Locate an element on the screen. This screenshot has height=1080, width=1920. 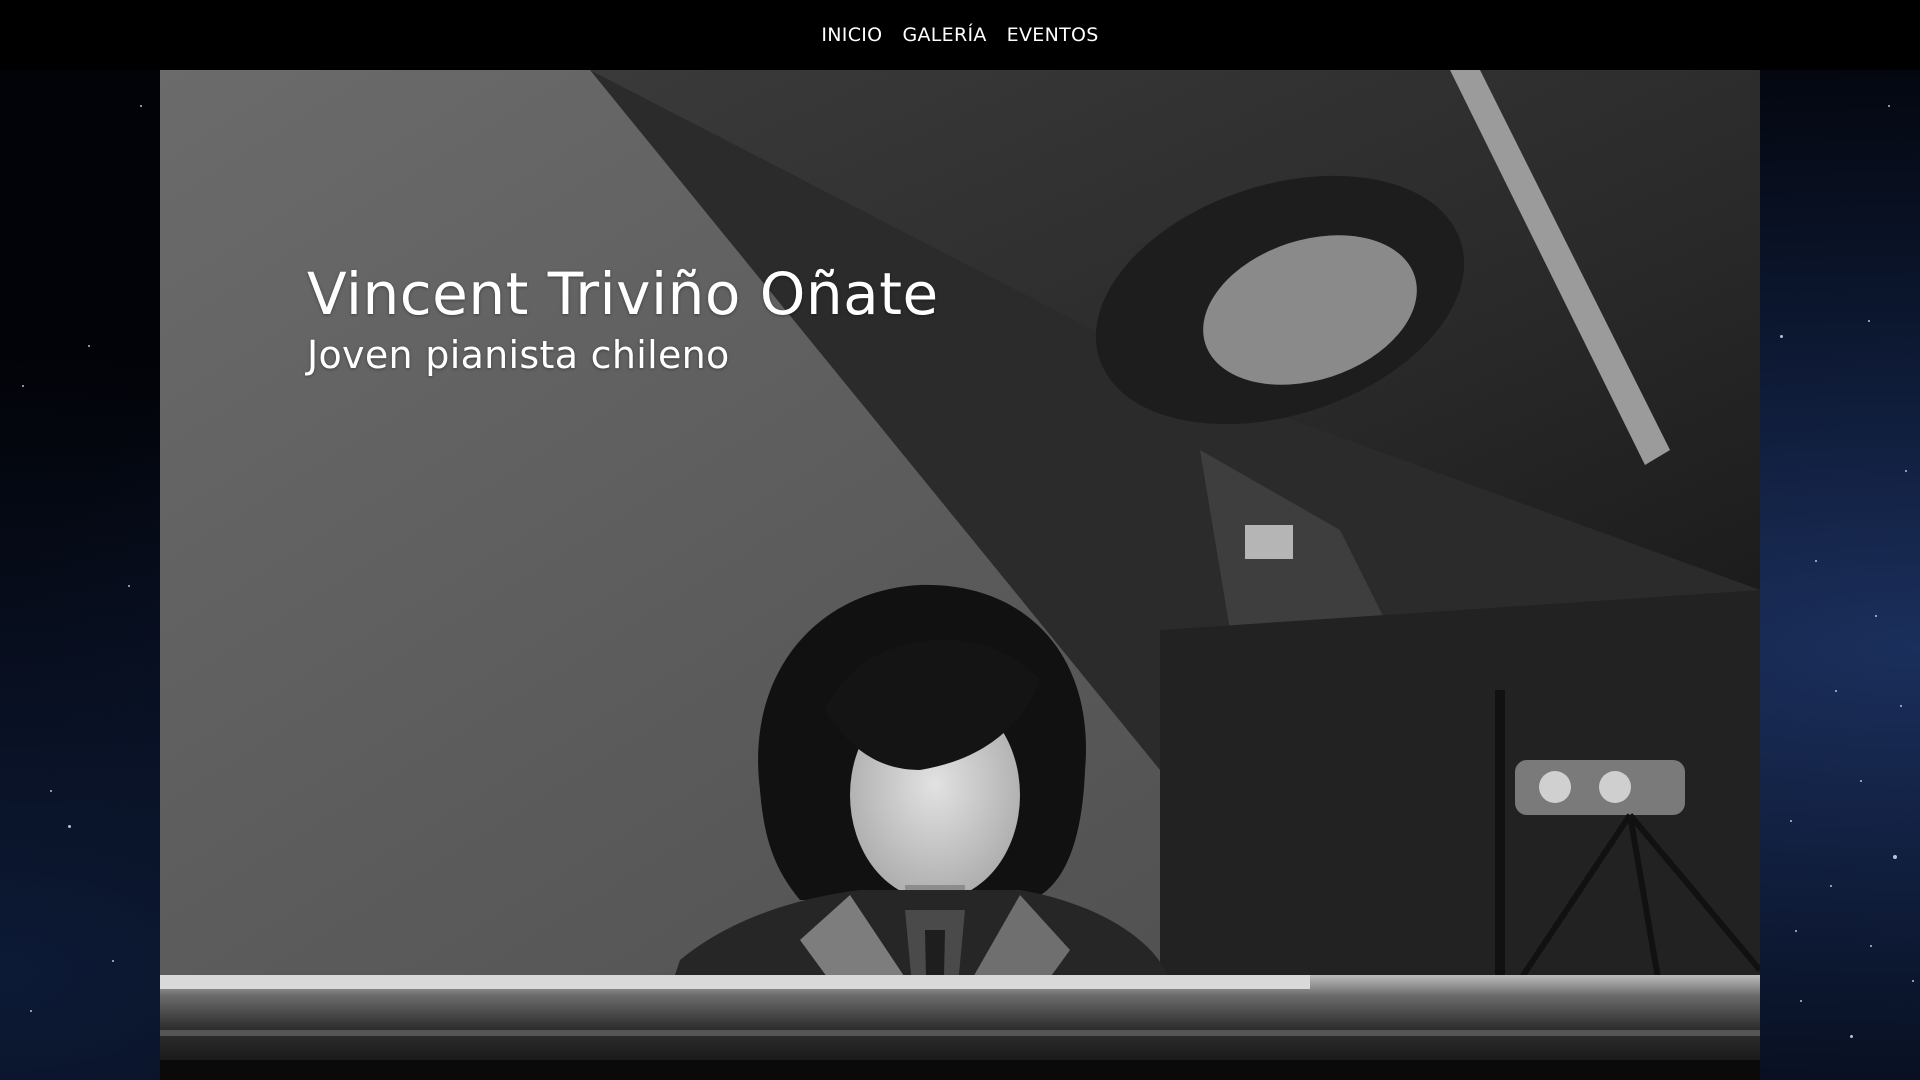
nav-link-galeria: GALERÍA is located at coordinates (944, 35).